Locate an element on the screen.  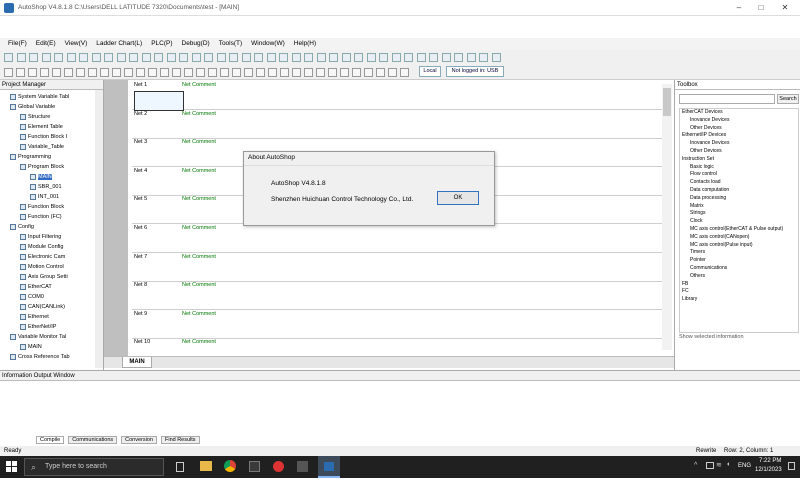
toolbox-item: Strings is located at coordinates (739, 214).